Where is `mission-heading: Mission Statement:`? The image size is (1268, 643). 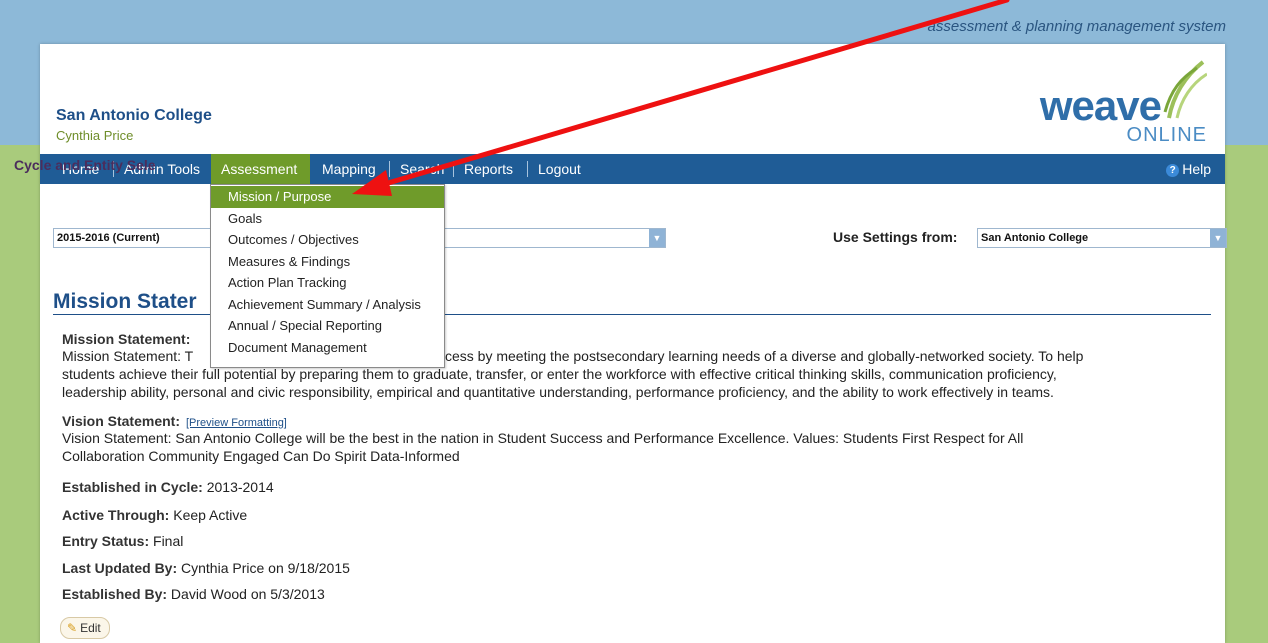
mission-heading: Mission Statement: is located at coordinates (126, 339).